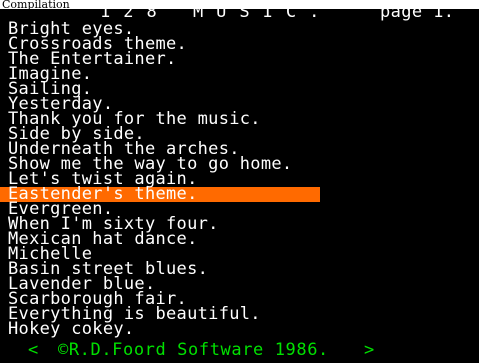 This screenshot has width=479, height=363. What do you see at coordinates (417, 15) in the screenshot?
I see `page-indicator: page 1.` at bounding box center [417, 15].